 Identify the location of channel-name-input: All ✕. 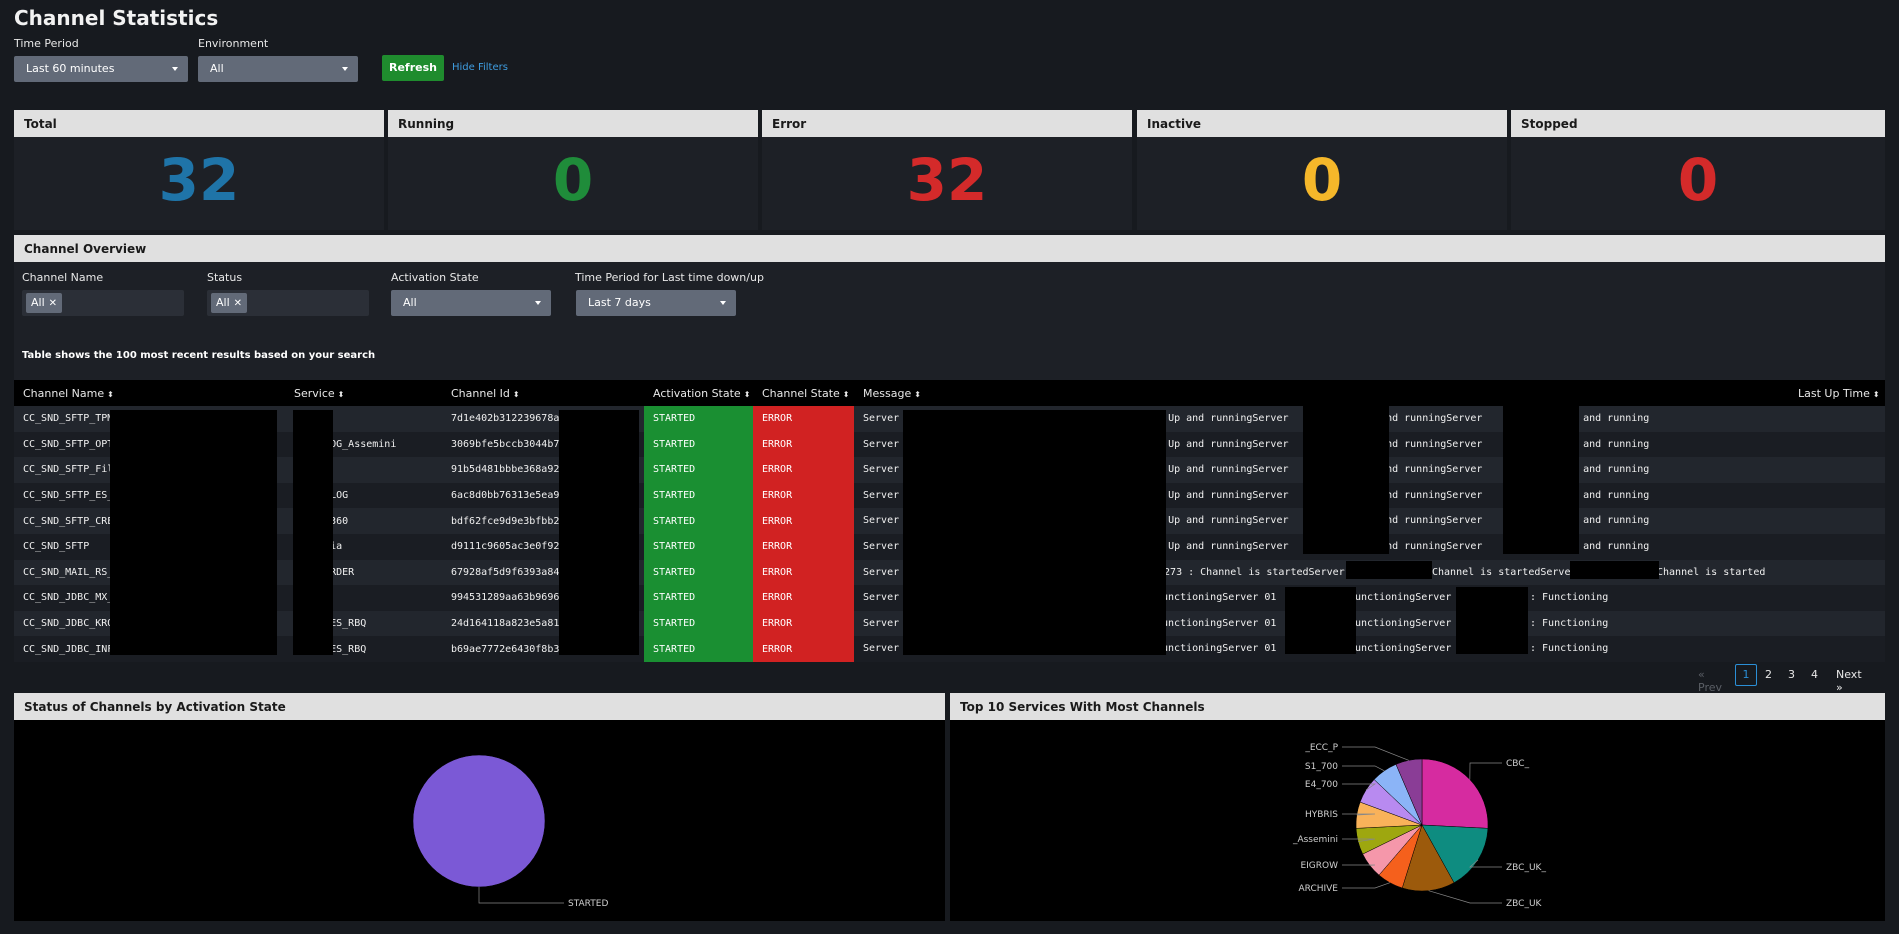
(103, 303).